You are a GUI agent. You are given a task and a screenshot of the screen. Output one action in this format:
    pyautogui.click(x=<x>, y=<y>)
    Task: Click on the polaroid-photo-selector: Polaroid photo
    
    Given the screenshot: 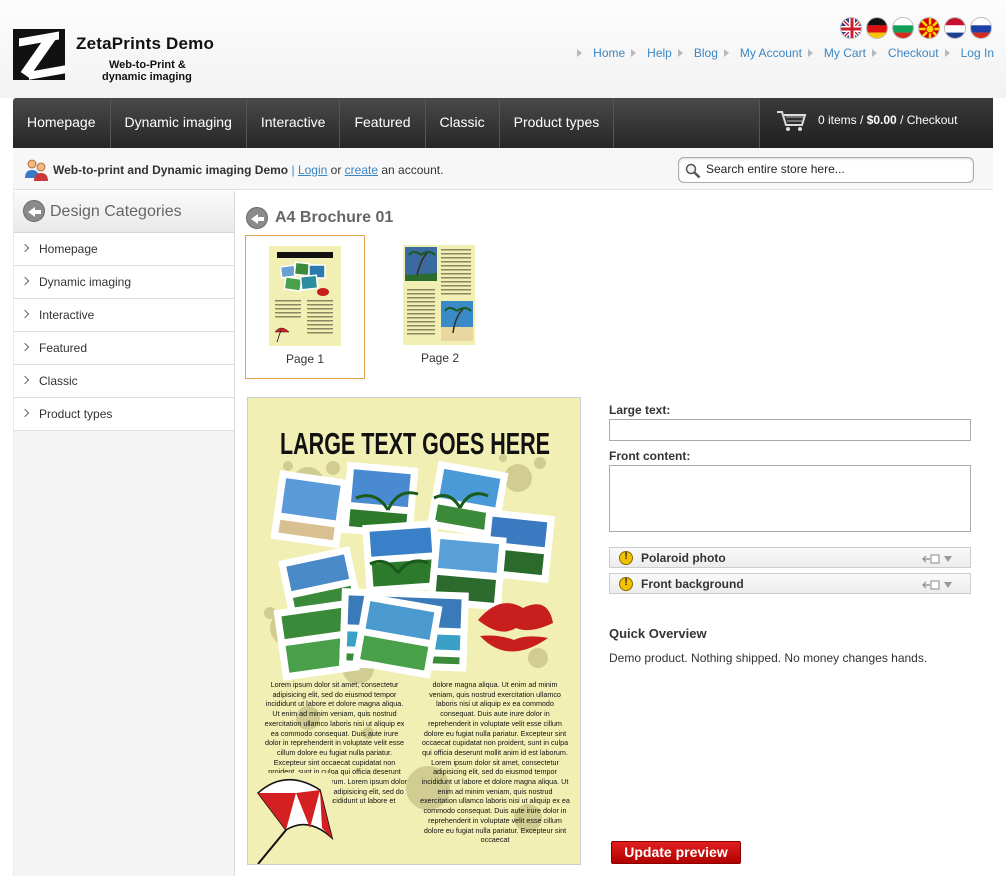 What is the action you would take?
    pyautogui.click(x=790, y=557)
    